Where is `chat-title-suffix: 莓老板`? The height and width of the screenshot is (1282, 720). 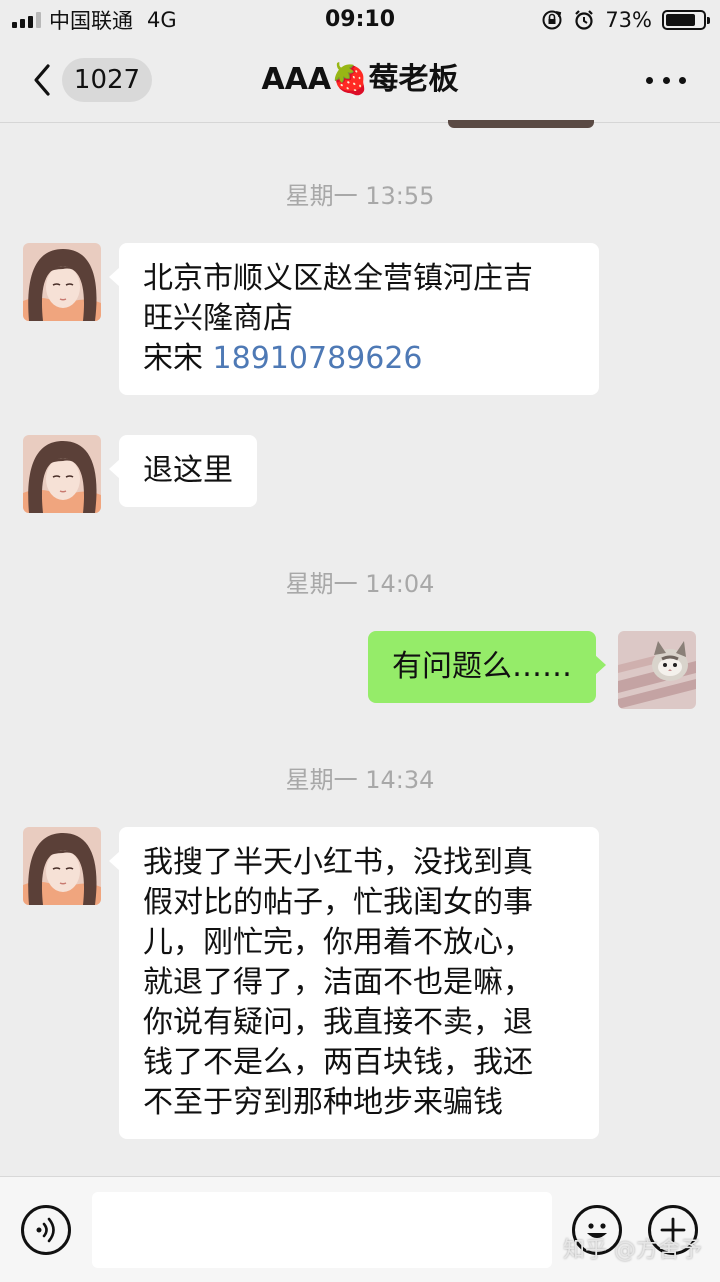
chat-title-suffix: 莓老板 is located at coordinates (413, 79).